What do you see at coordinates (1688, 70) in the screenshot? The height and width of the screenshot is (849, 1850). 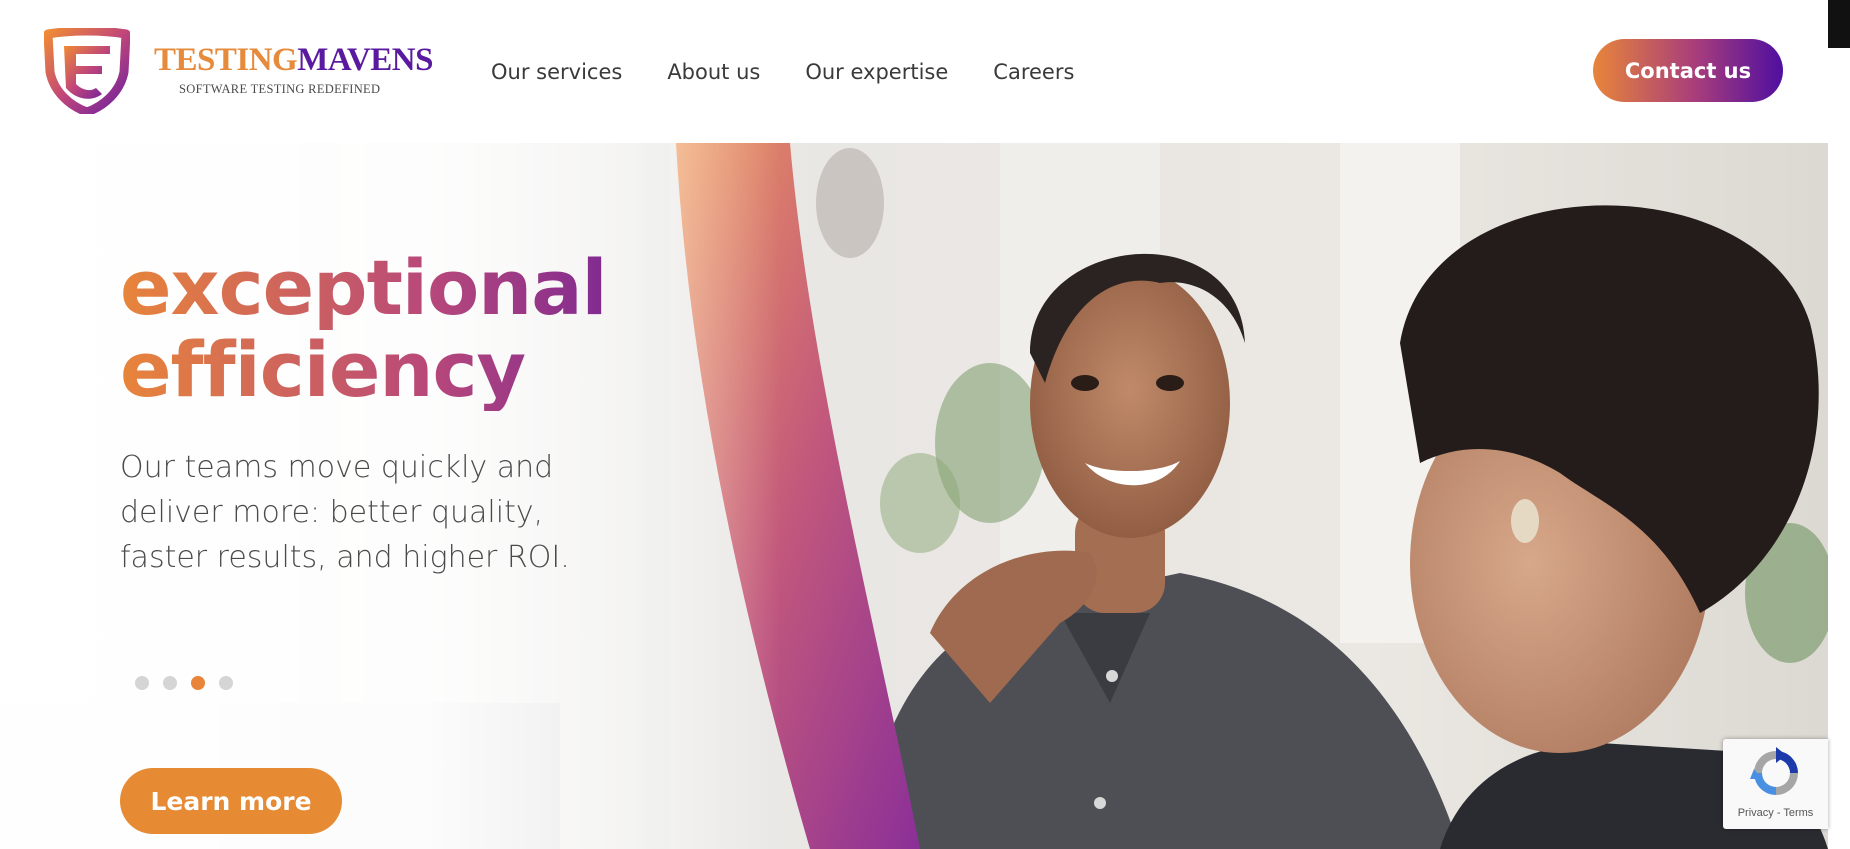 I see `contact-us-button: Contact us` at bounding box center [1688, 70].